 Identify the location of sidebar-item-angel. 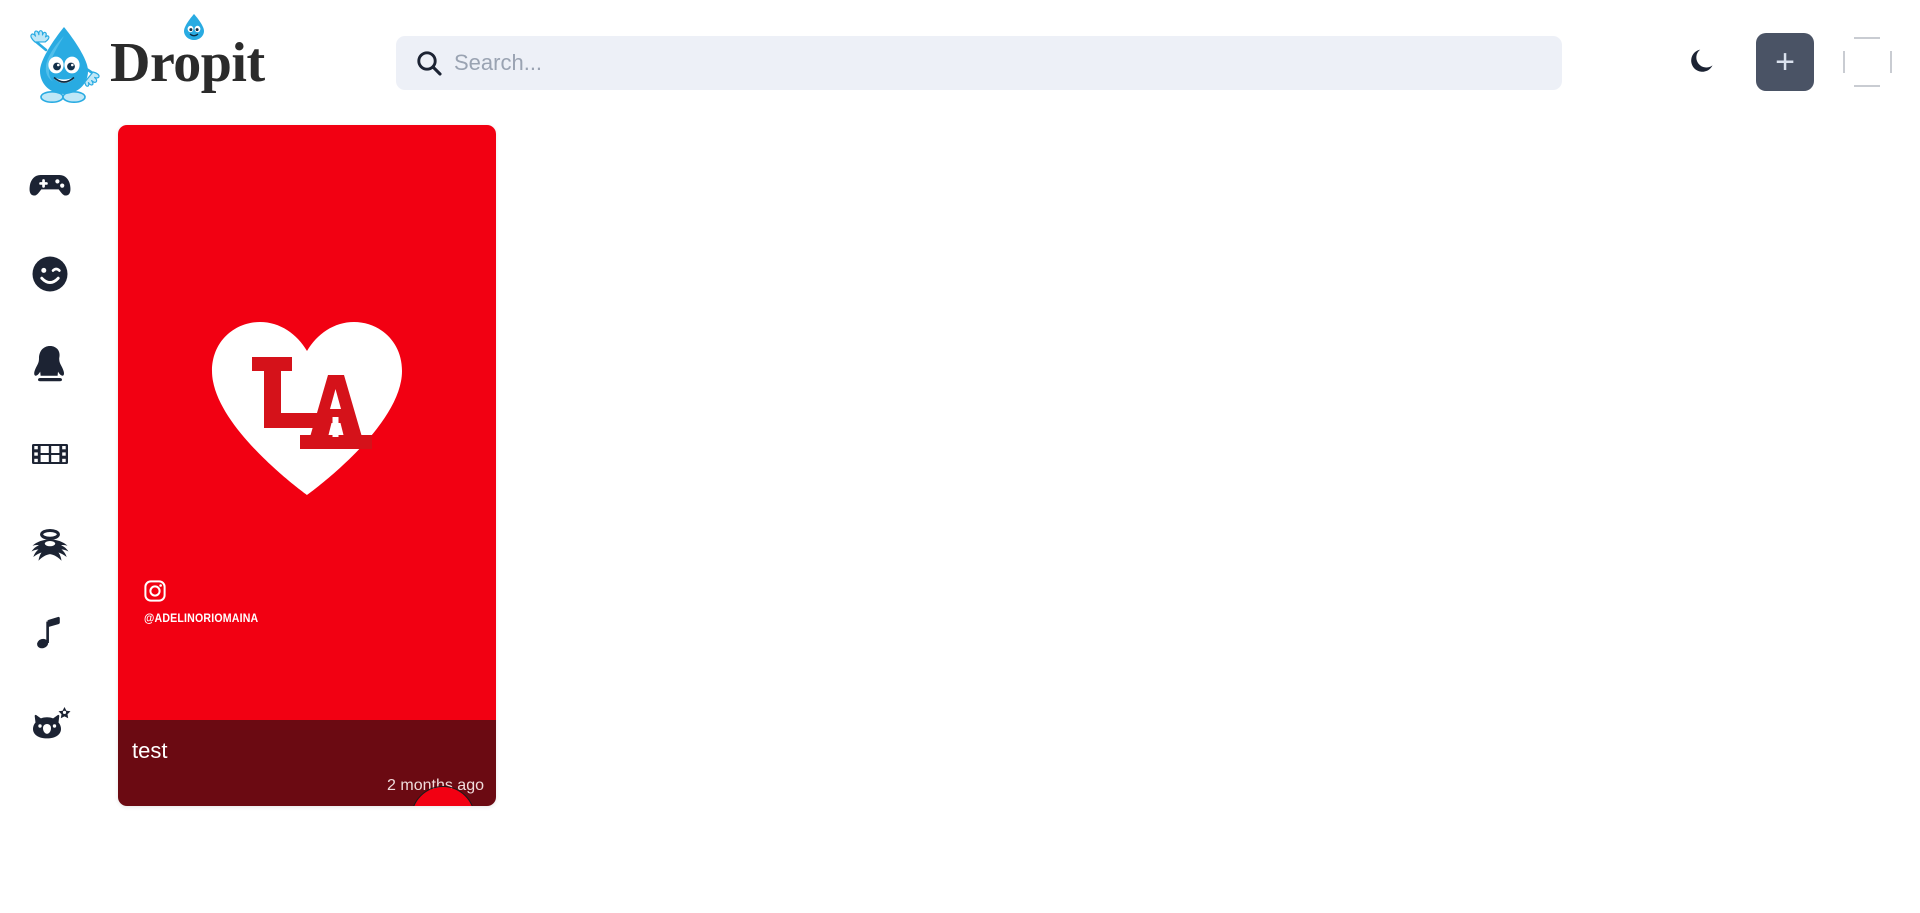
(50, 544).